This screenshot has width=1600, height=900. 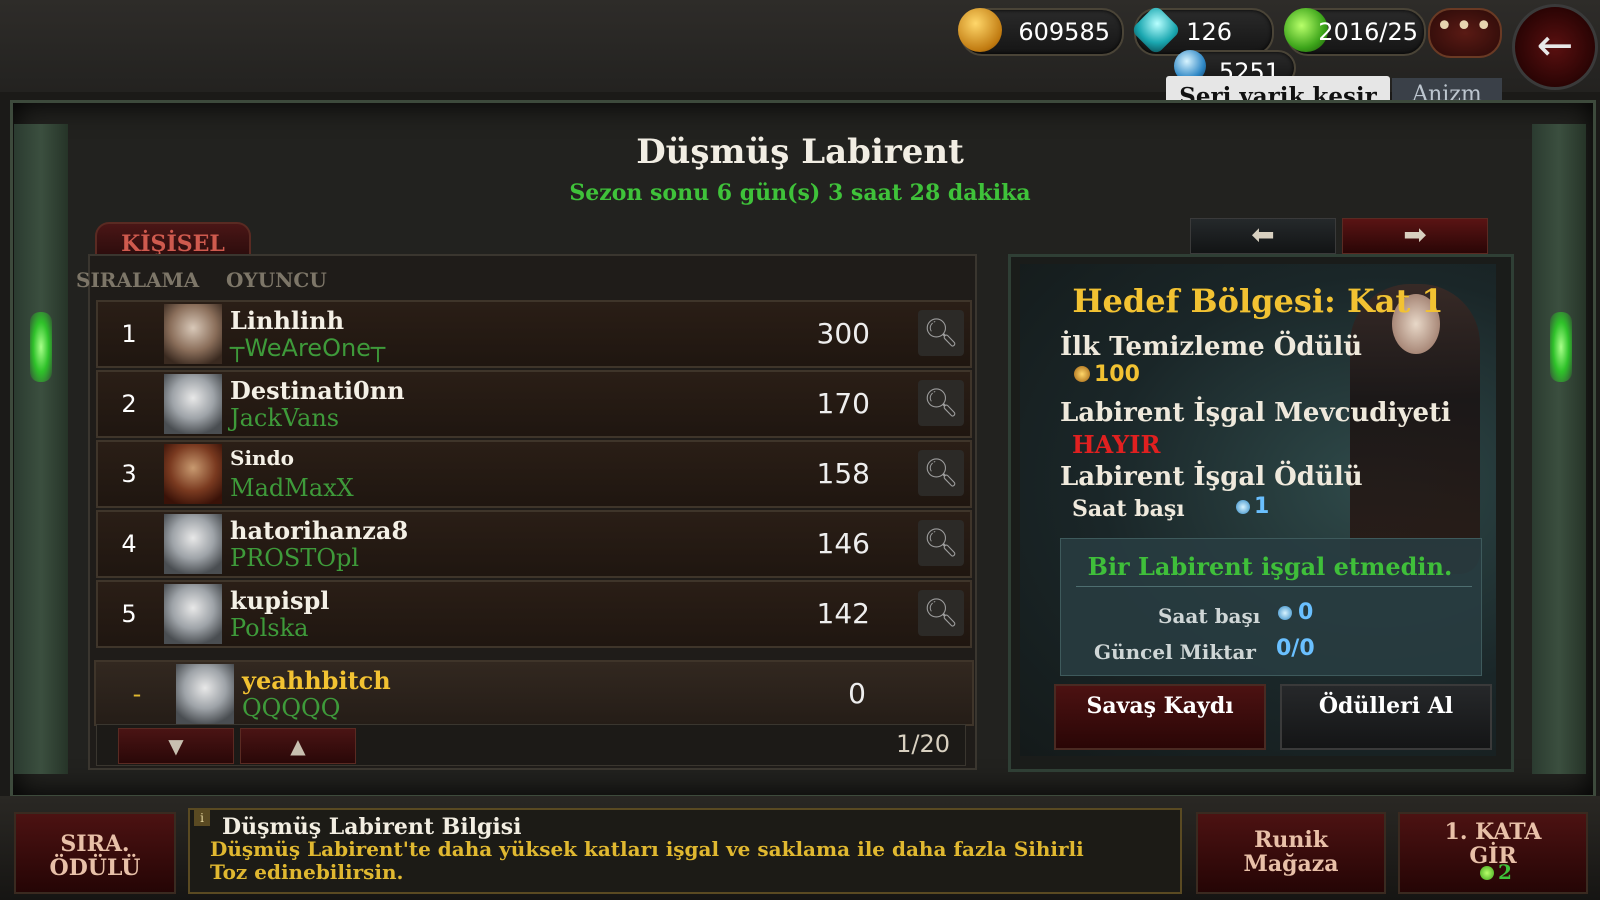 I want to click on scroll-down-button: ▼, so click(x=176, y=746).